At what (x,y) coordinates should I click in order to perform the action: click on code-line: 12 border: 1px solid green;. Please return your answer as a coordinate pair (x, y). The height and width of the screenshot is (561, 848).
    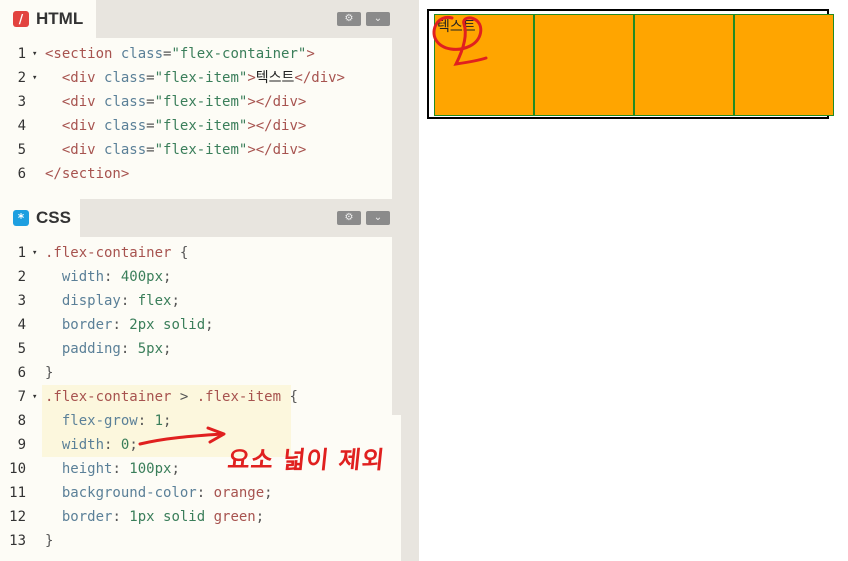
    Looking at the image, I should click on (196, 517).